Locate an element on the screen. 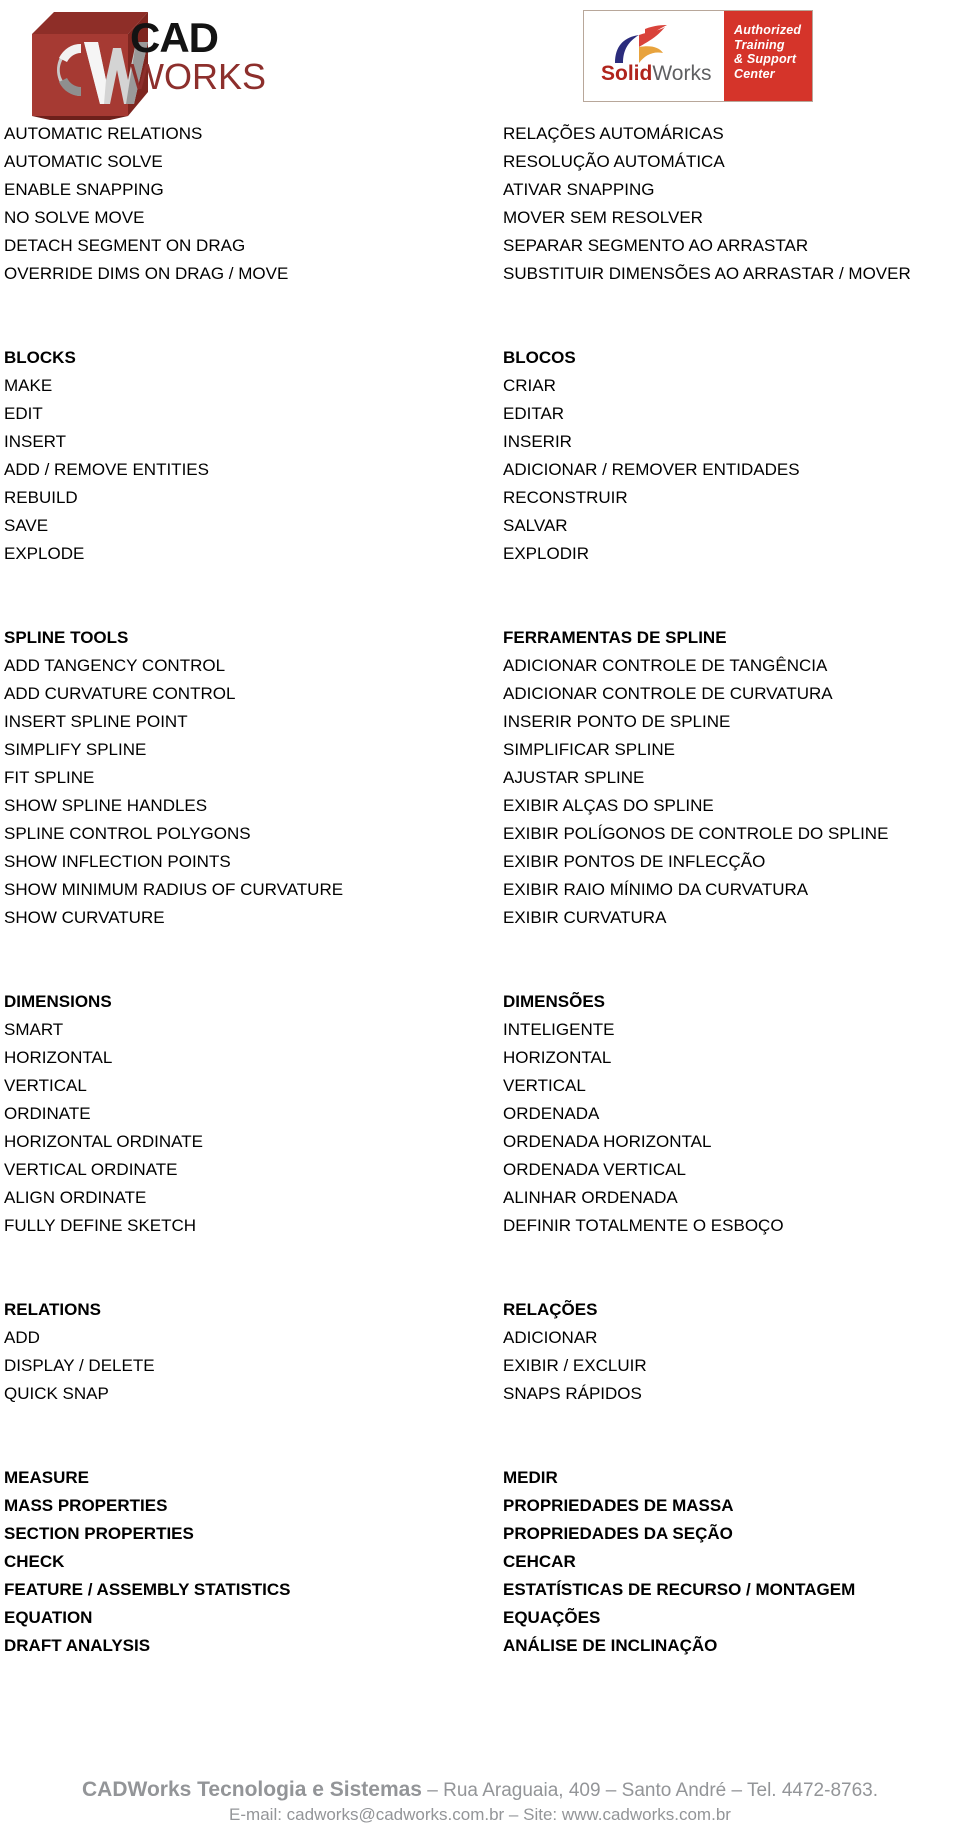  term-portuguese: AJUSTAR SPLINE is located at coordinates (574, 777).